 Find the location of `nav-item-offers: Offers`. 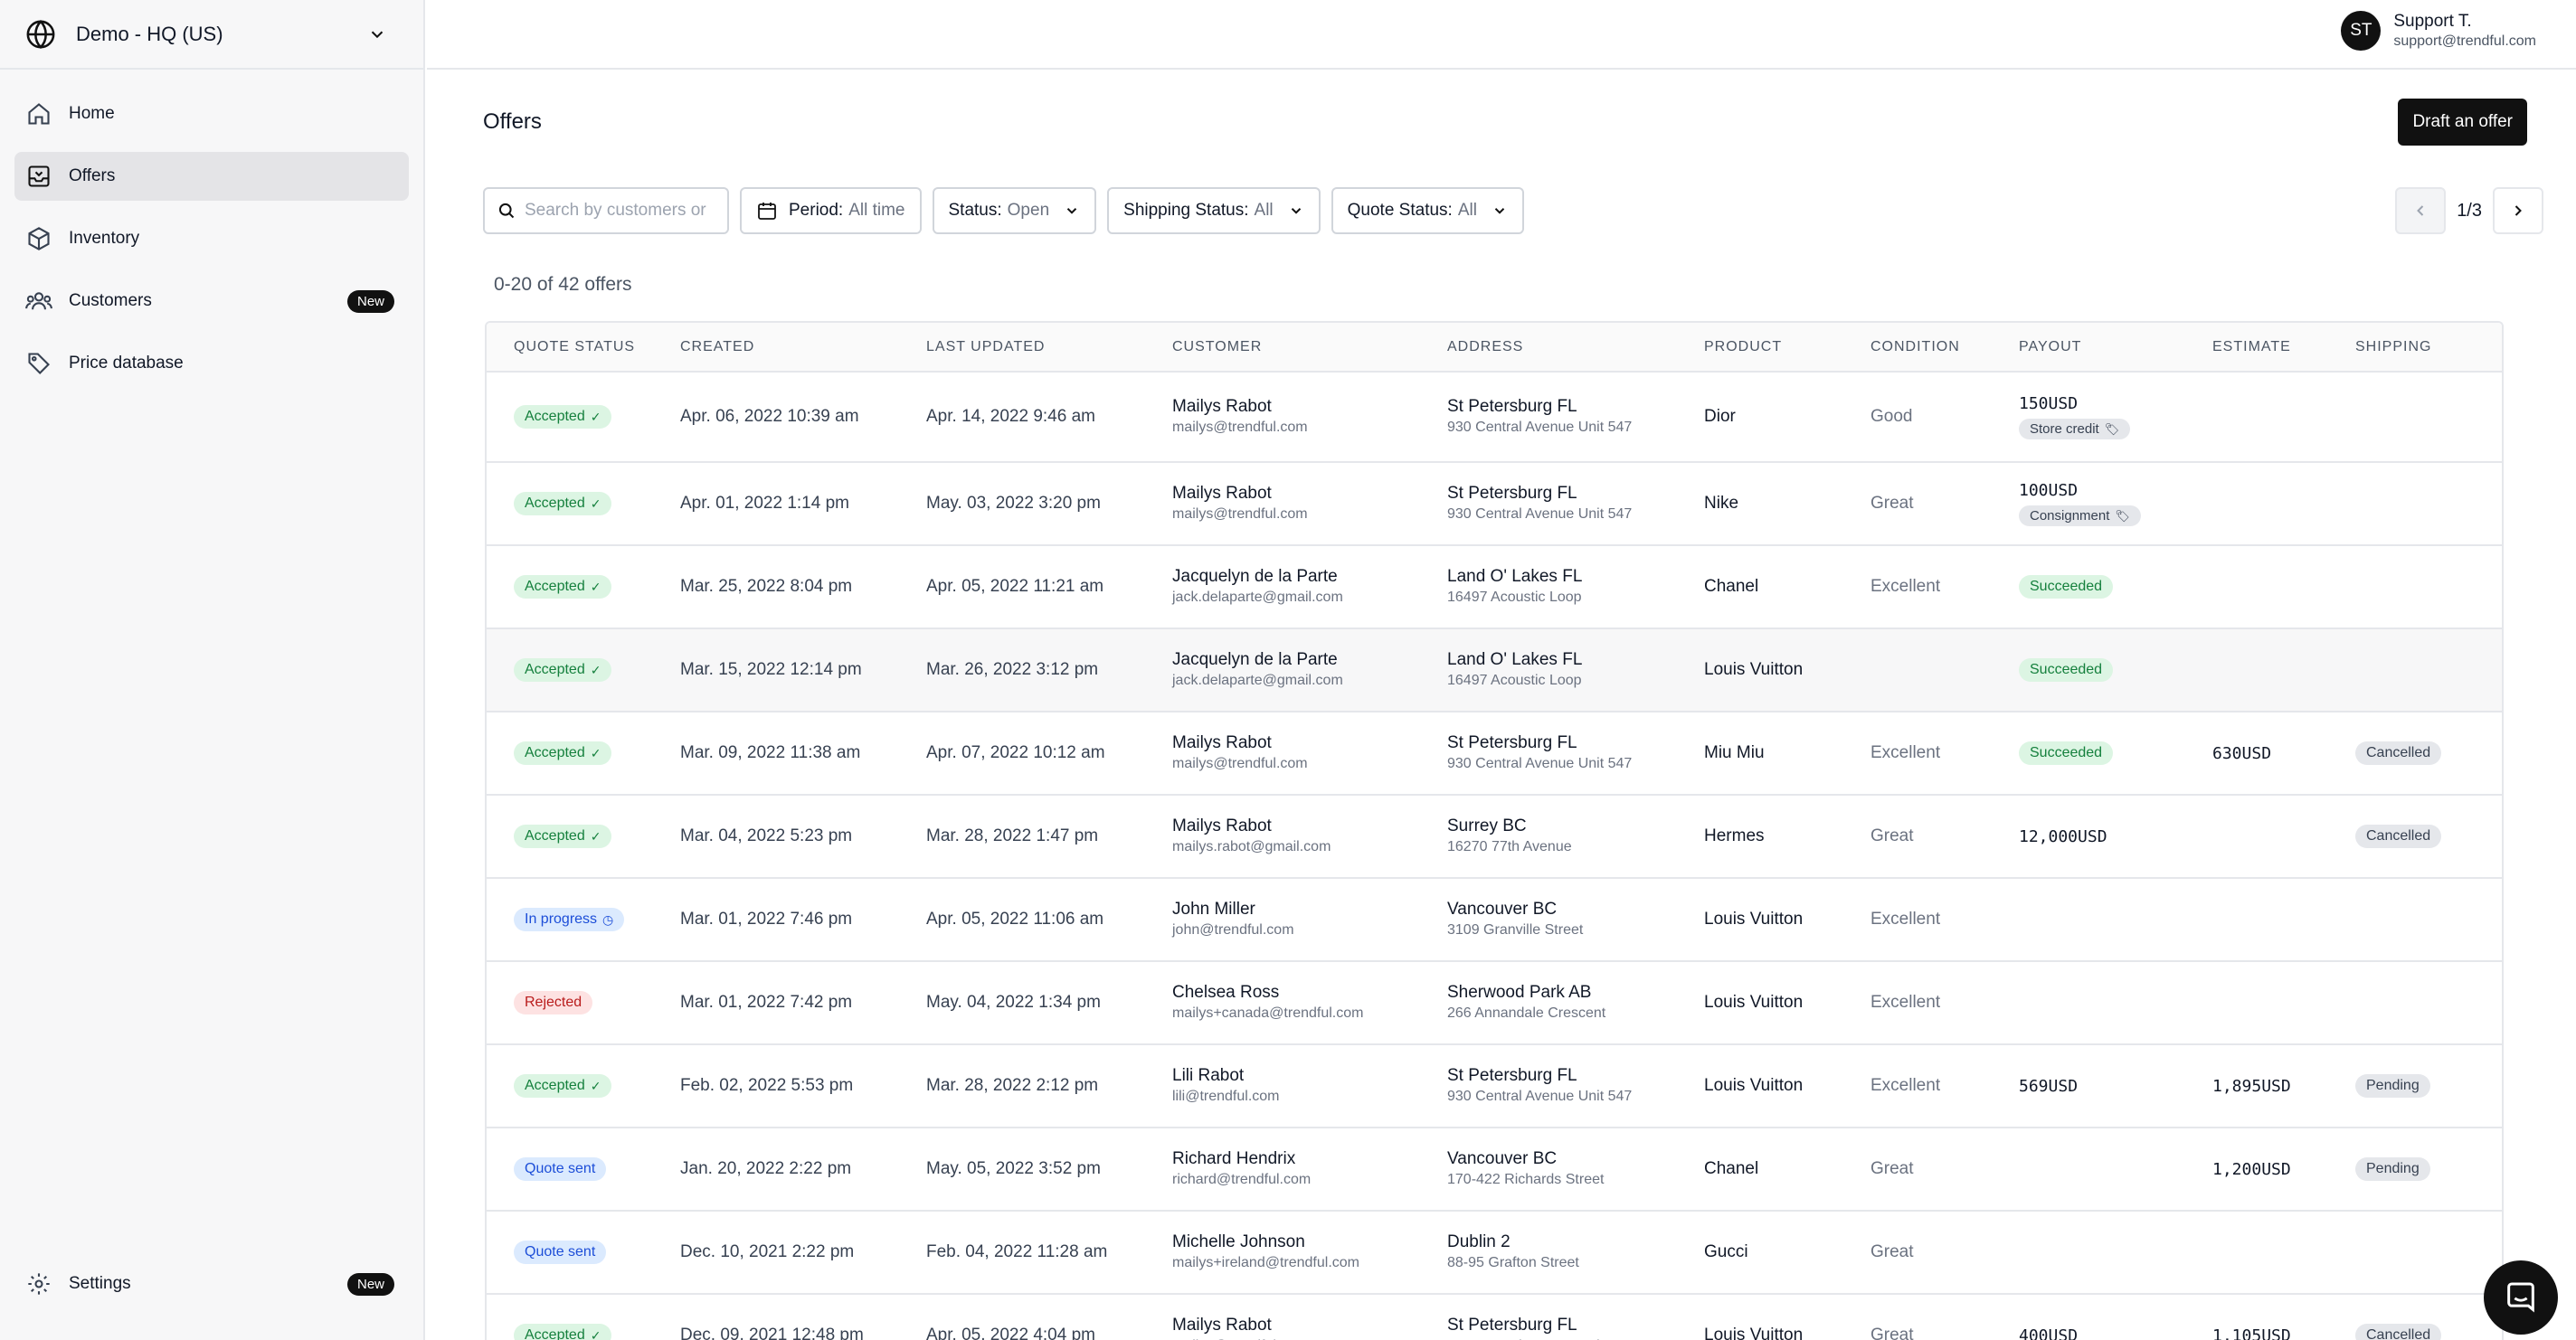

nav-item-offers: Offers is located at coordinates (212, 176).